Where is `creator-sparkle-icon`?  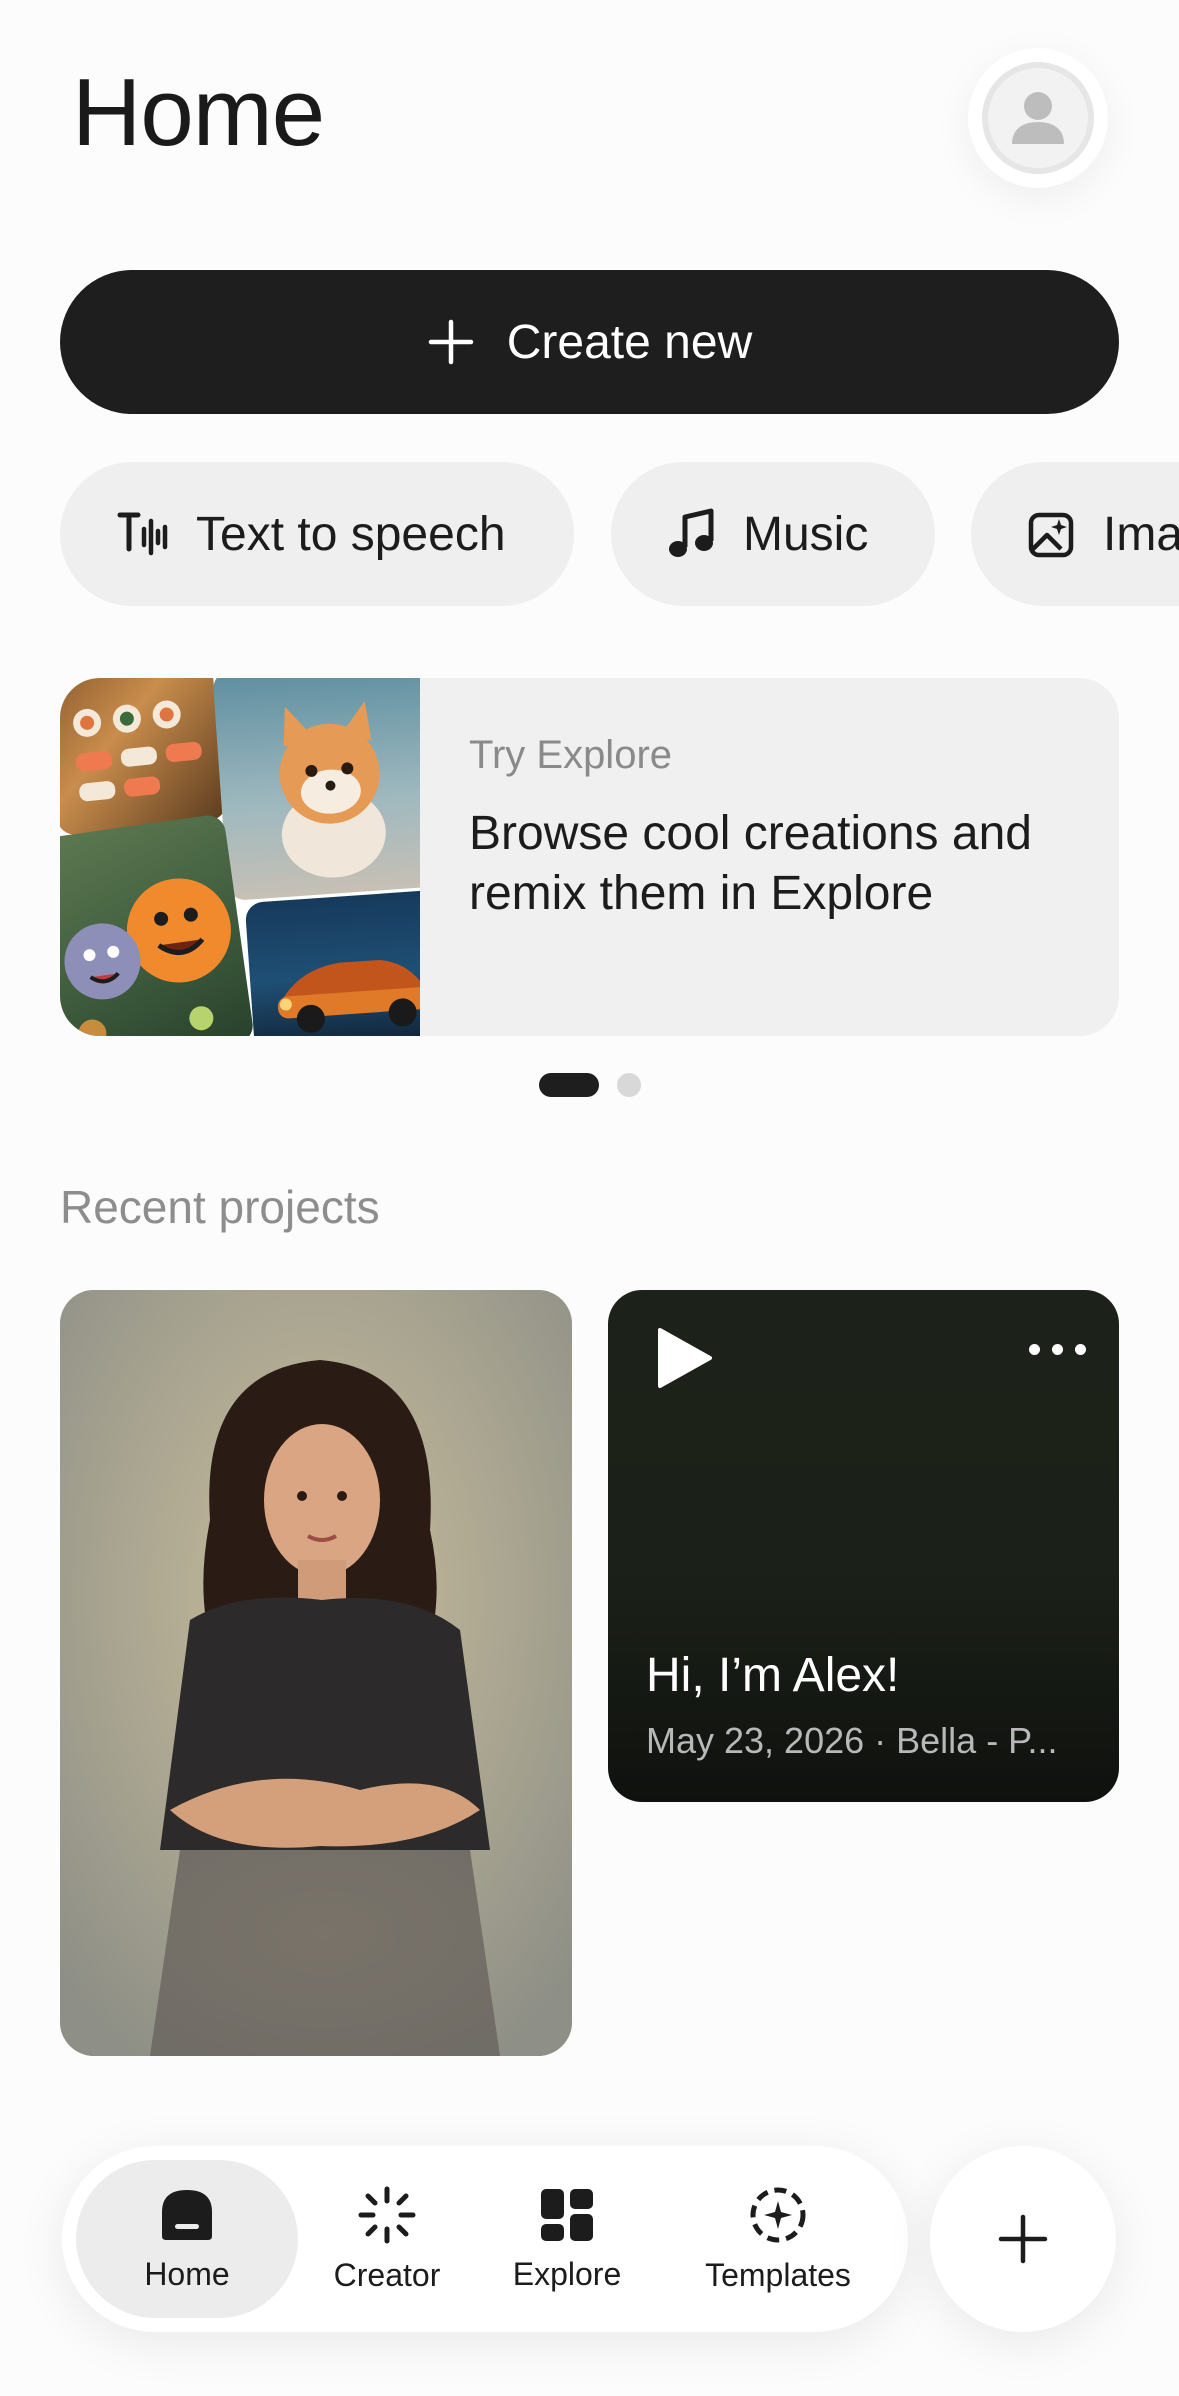 creator-sparkle-icon is located at coordinates (387, 2214).